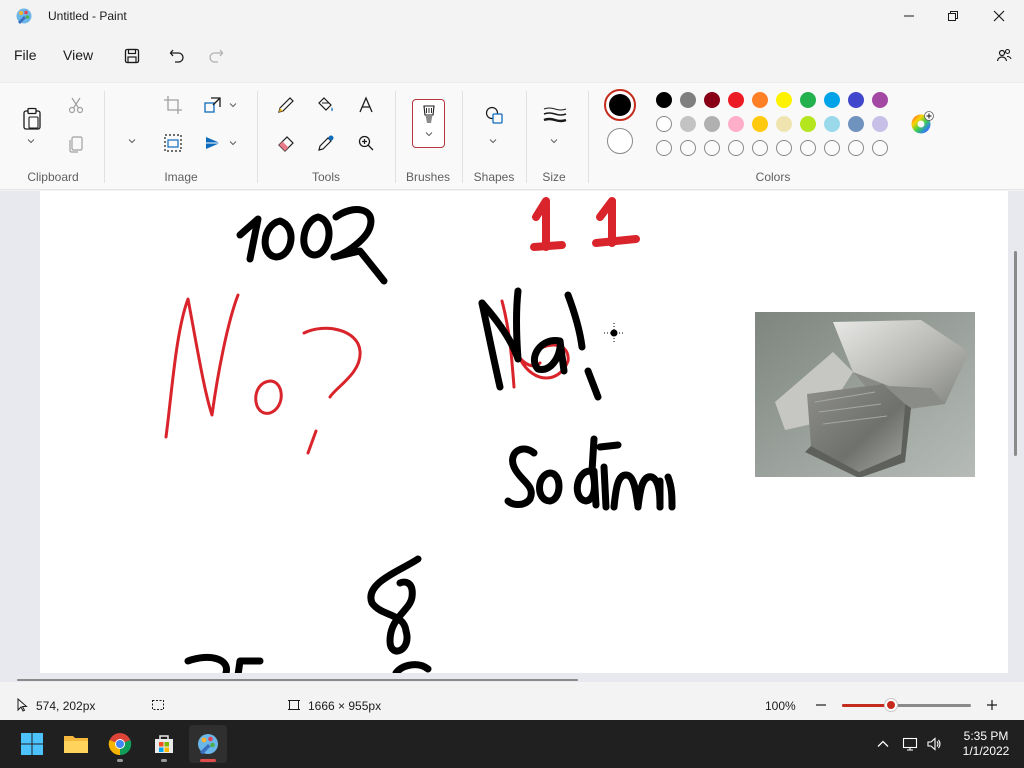 This screenshot has width=1024, height=768. What do you see at coordinates (173, 105) in the screenshot?
I see `crop-button` at bounding box center [173, 105].